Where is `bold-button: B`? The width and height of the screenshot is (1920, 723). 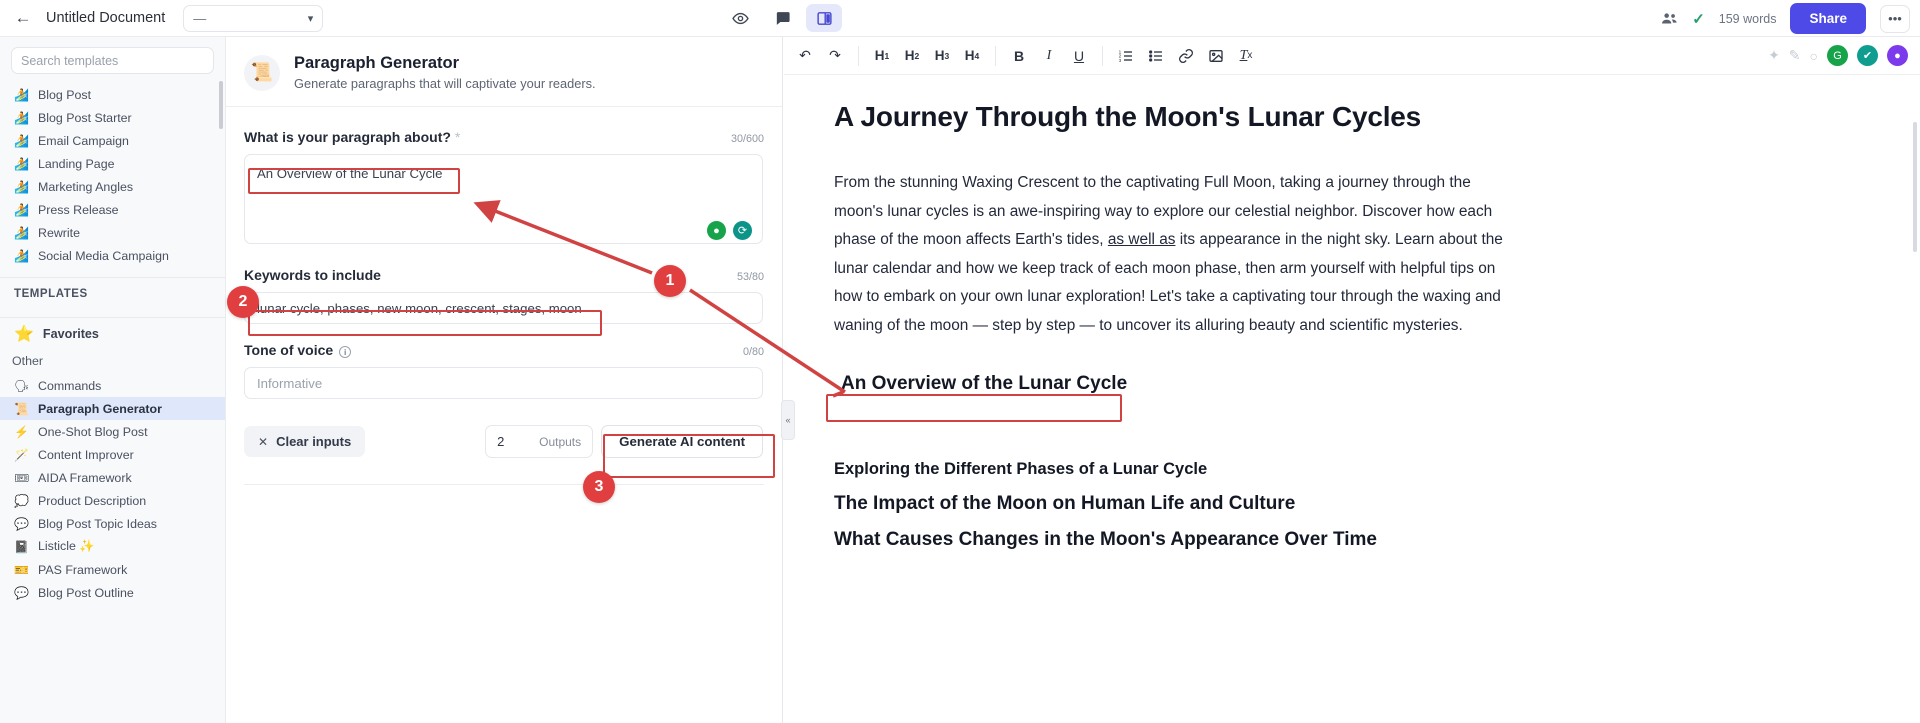
bold-button: B is located at coordinates (1019, 56).